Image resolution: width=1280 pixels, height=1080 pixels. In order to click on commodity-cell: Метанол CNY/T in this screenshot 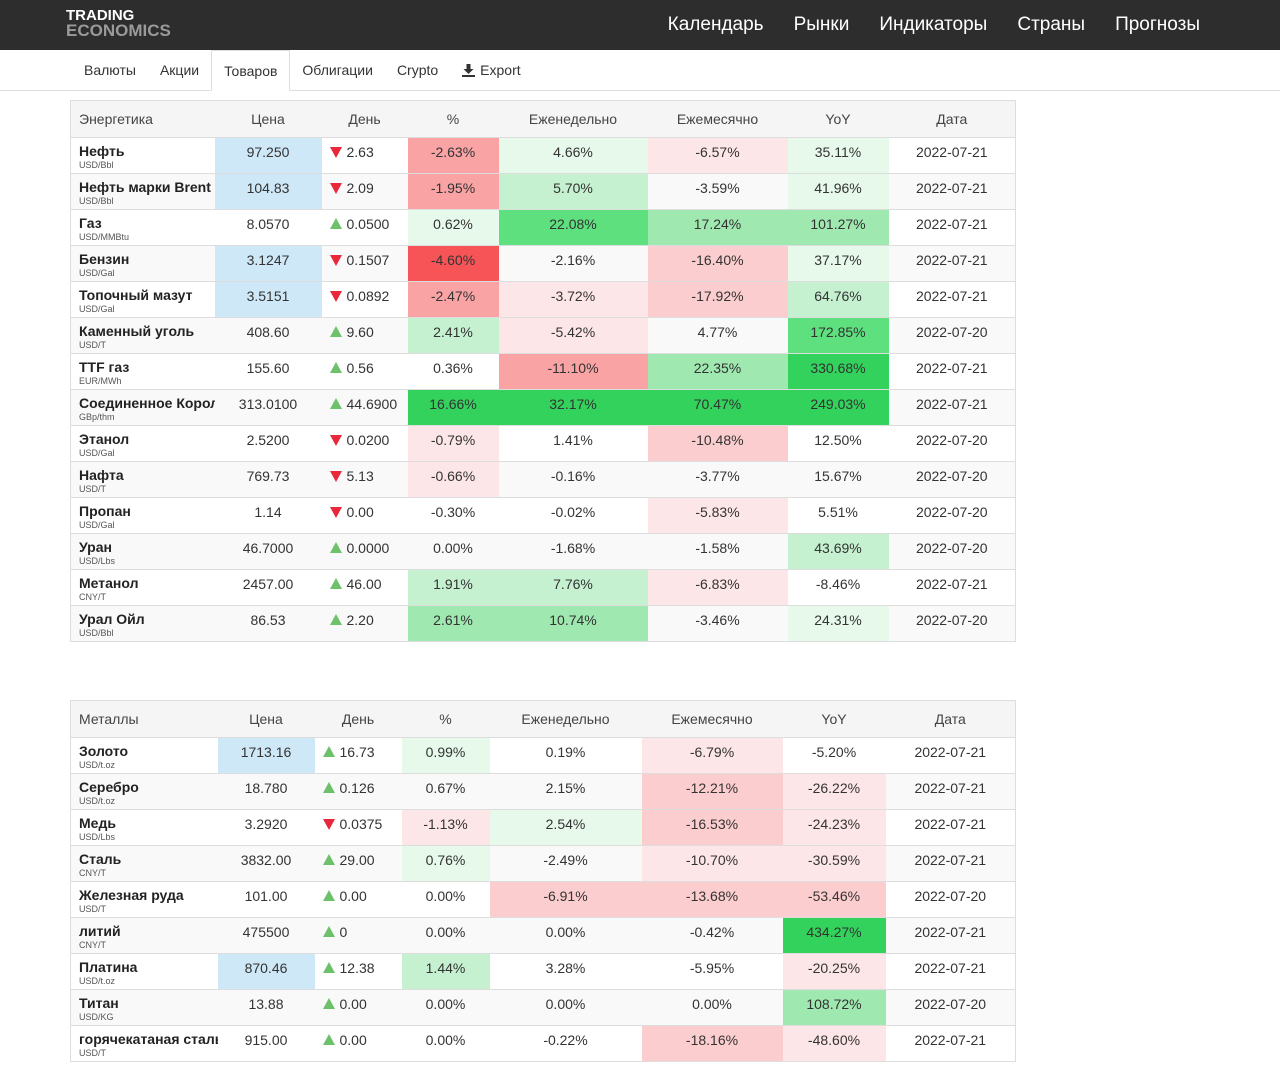, I will do `click(142, 587)`.